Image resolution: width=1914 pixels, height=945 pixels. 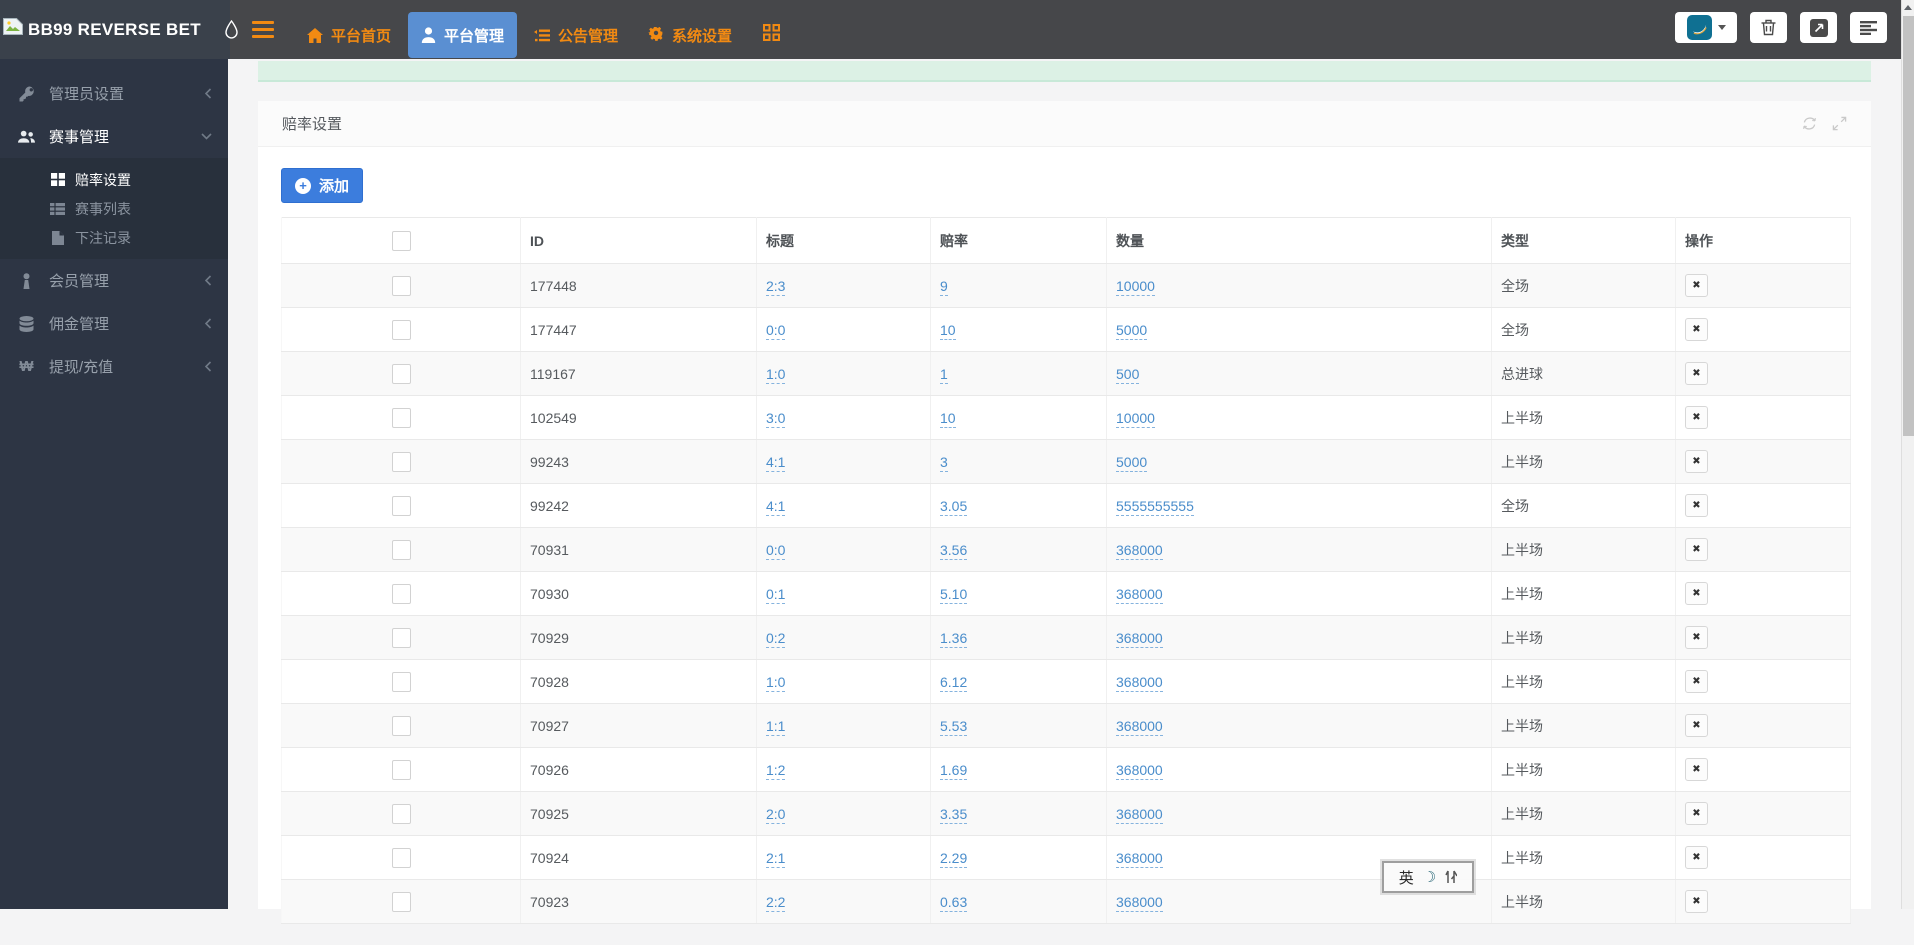 I want to click on odds-editable-link: 5.53, so click(x=954, y=726).